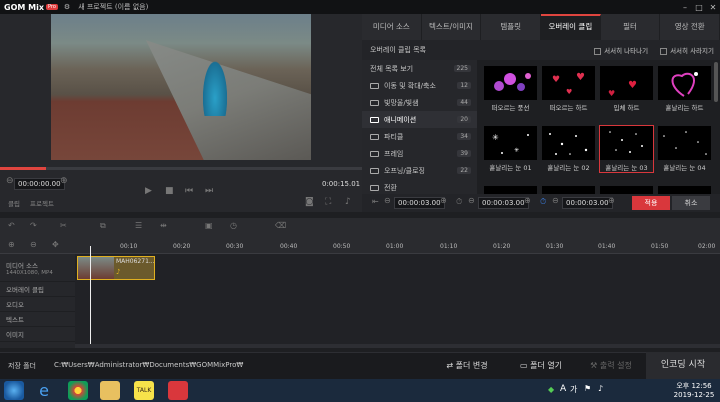 Image resolution: width=720 pixels, height=402 pixels. Describe the element at coordinates (684, 149) in the screenshot. I see `overlay-clip-item: 흩날리는 눈 04` at that location.